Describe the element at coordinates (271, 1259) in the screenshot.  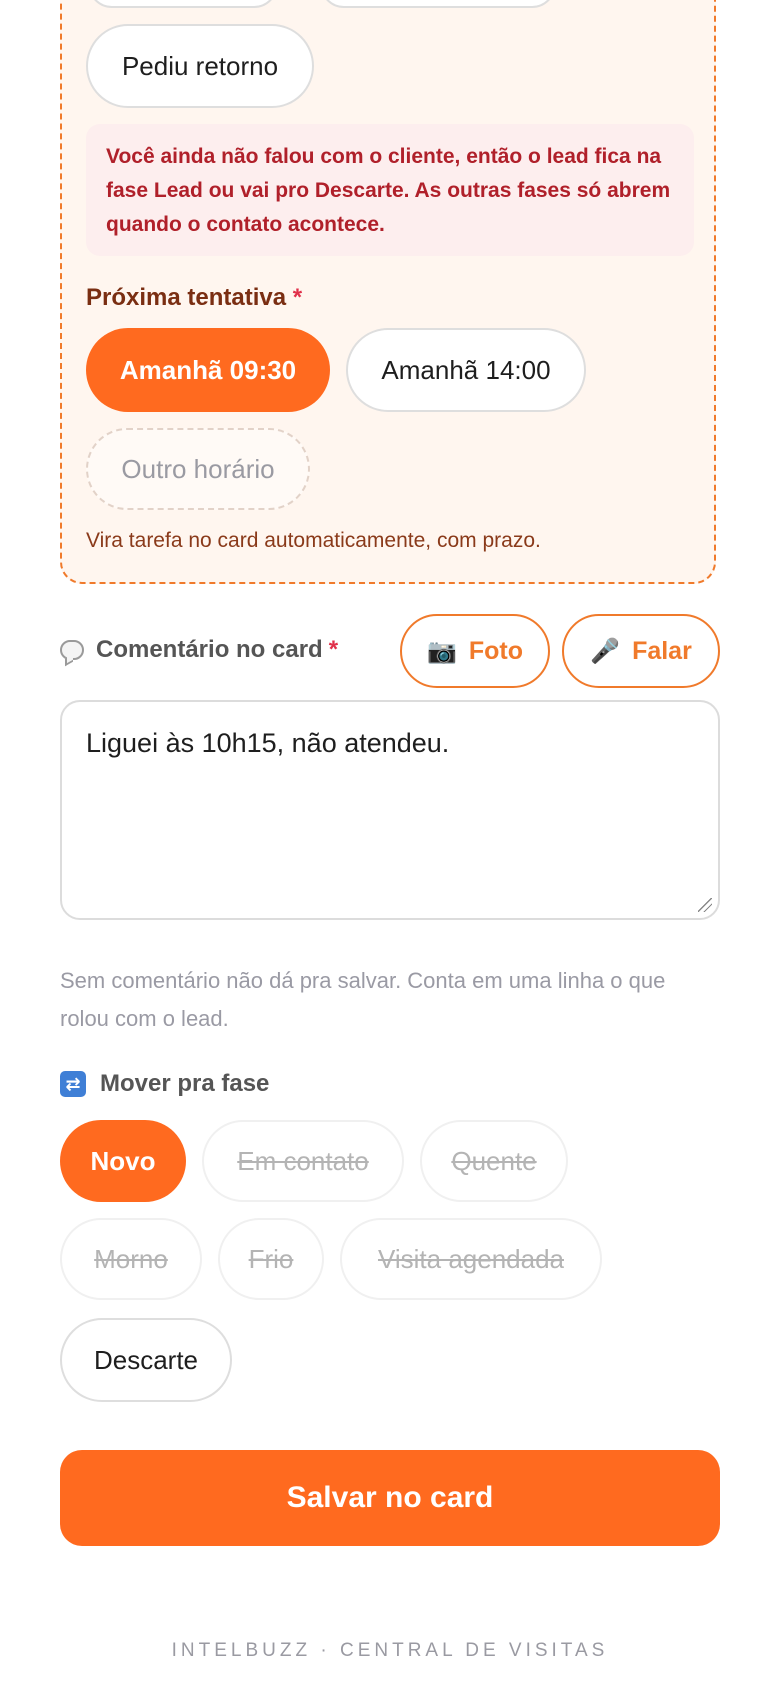
I see `stage-frio: Frio` at that location.